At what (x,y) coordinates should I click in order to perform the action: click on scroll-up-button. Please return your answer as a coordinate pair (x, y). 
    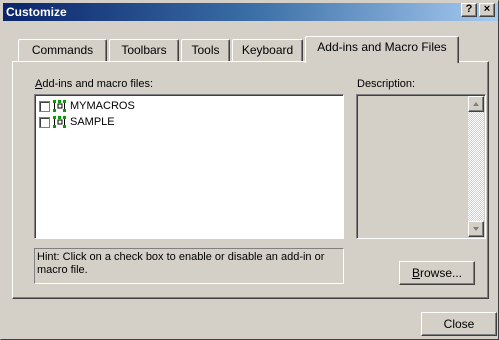
    Looking at the image, I should click on (476, 104).